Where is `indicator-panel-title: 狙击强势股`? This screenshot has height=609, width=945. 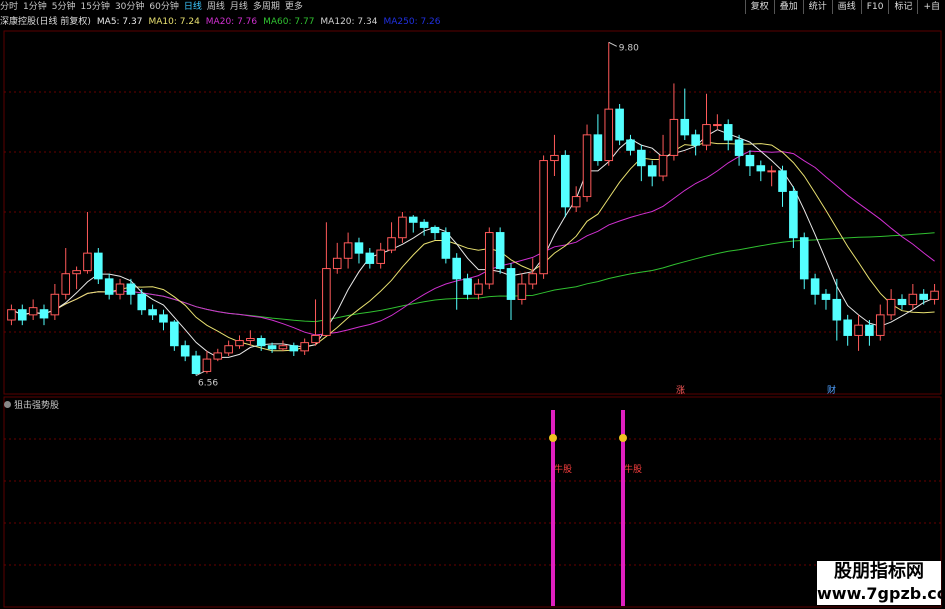
indicator-panel-title: 狙击强势股 is located at coordinates (31, 404).